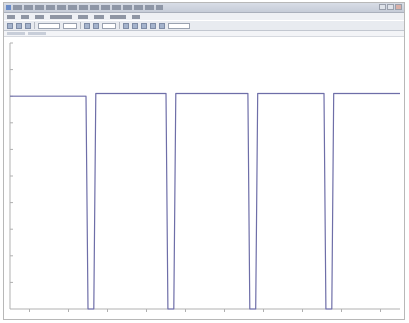 The width and height of the screenshot is (409, 323). Describe the element at coordinates (179, 25) in the screenshot. I see `channel-field` at that location.